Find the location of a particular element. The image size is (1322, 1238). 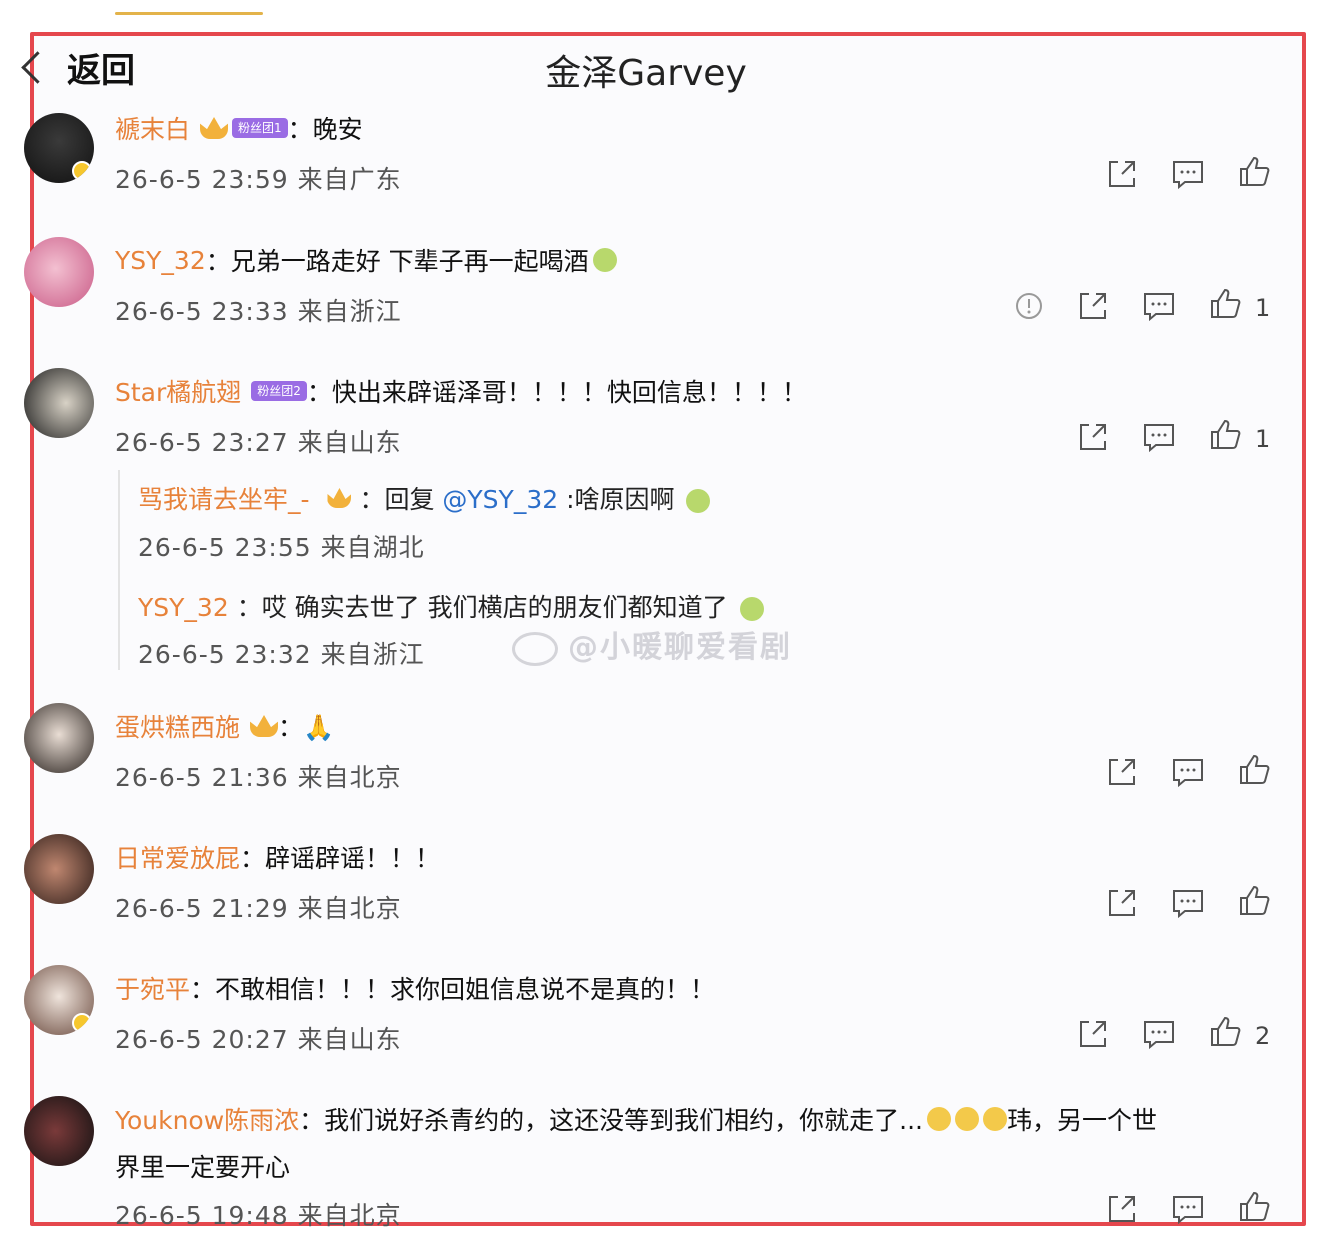

comment-text: ：快出来辟谣泽哥！！！！快回信息！！！！ is located at coordinates (556, 392).